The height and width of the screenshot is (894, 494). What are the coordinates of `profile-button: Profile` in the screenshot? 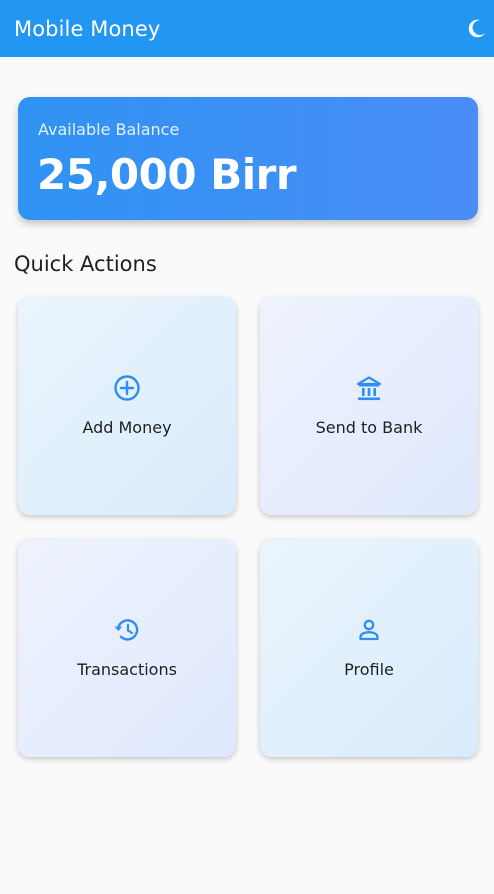 It's located at (369, 648).